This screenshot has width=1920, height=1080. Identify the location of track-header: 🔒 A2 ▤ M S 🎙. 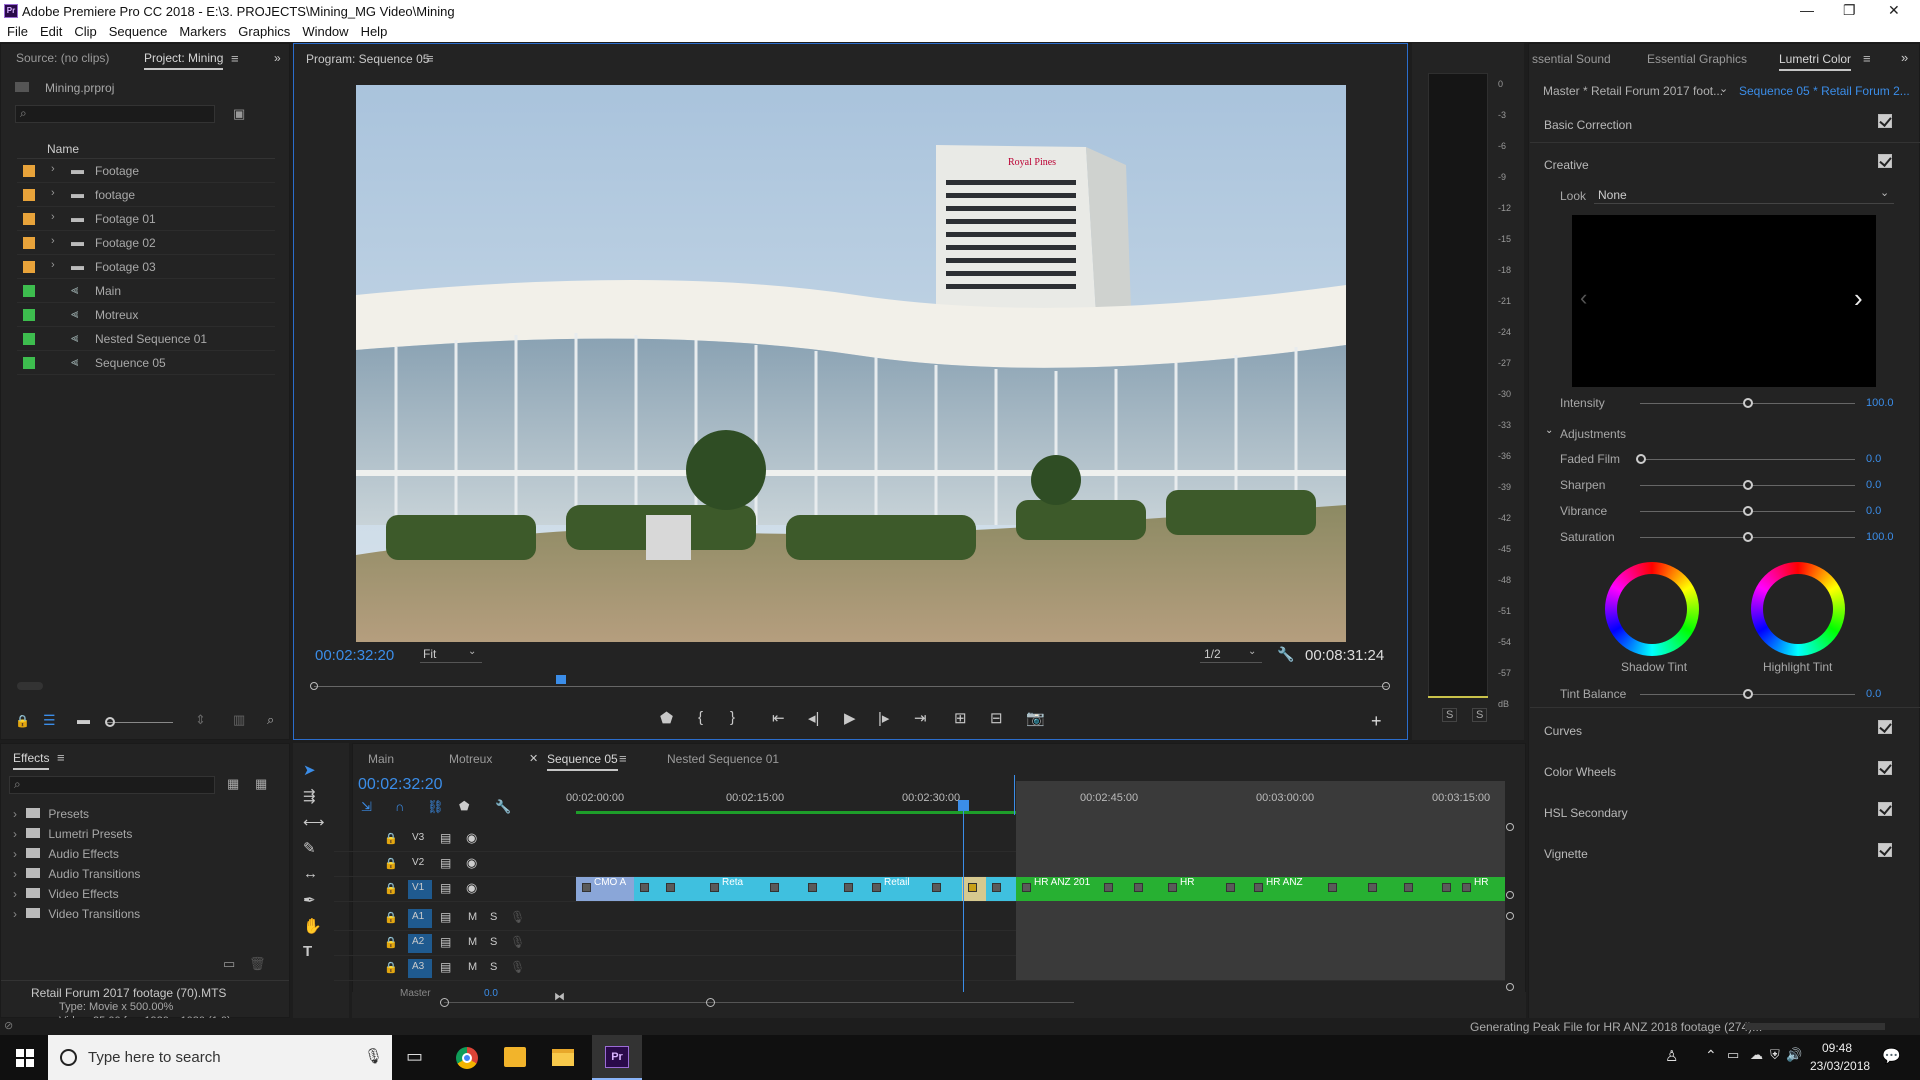
(455, 943).